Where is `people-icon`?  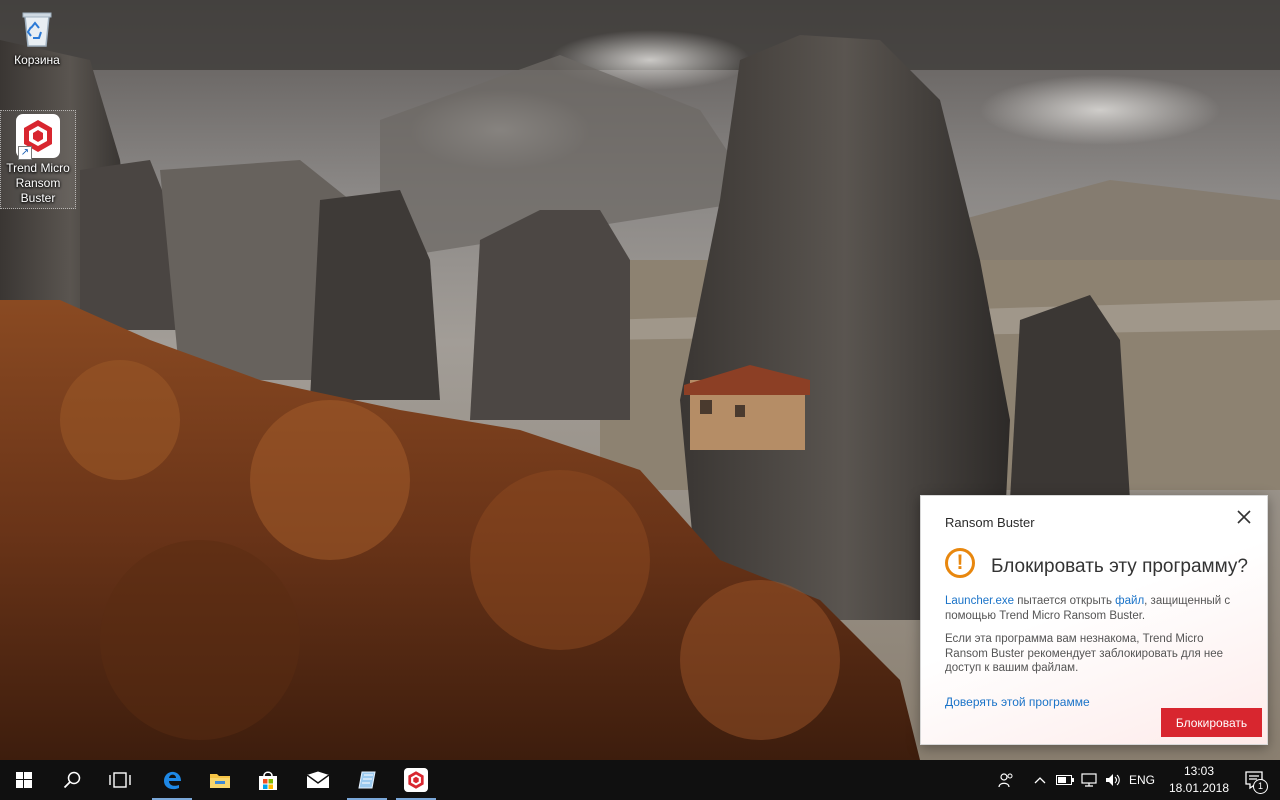
people-icon is located at coordinates (1005, 780).